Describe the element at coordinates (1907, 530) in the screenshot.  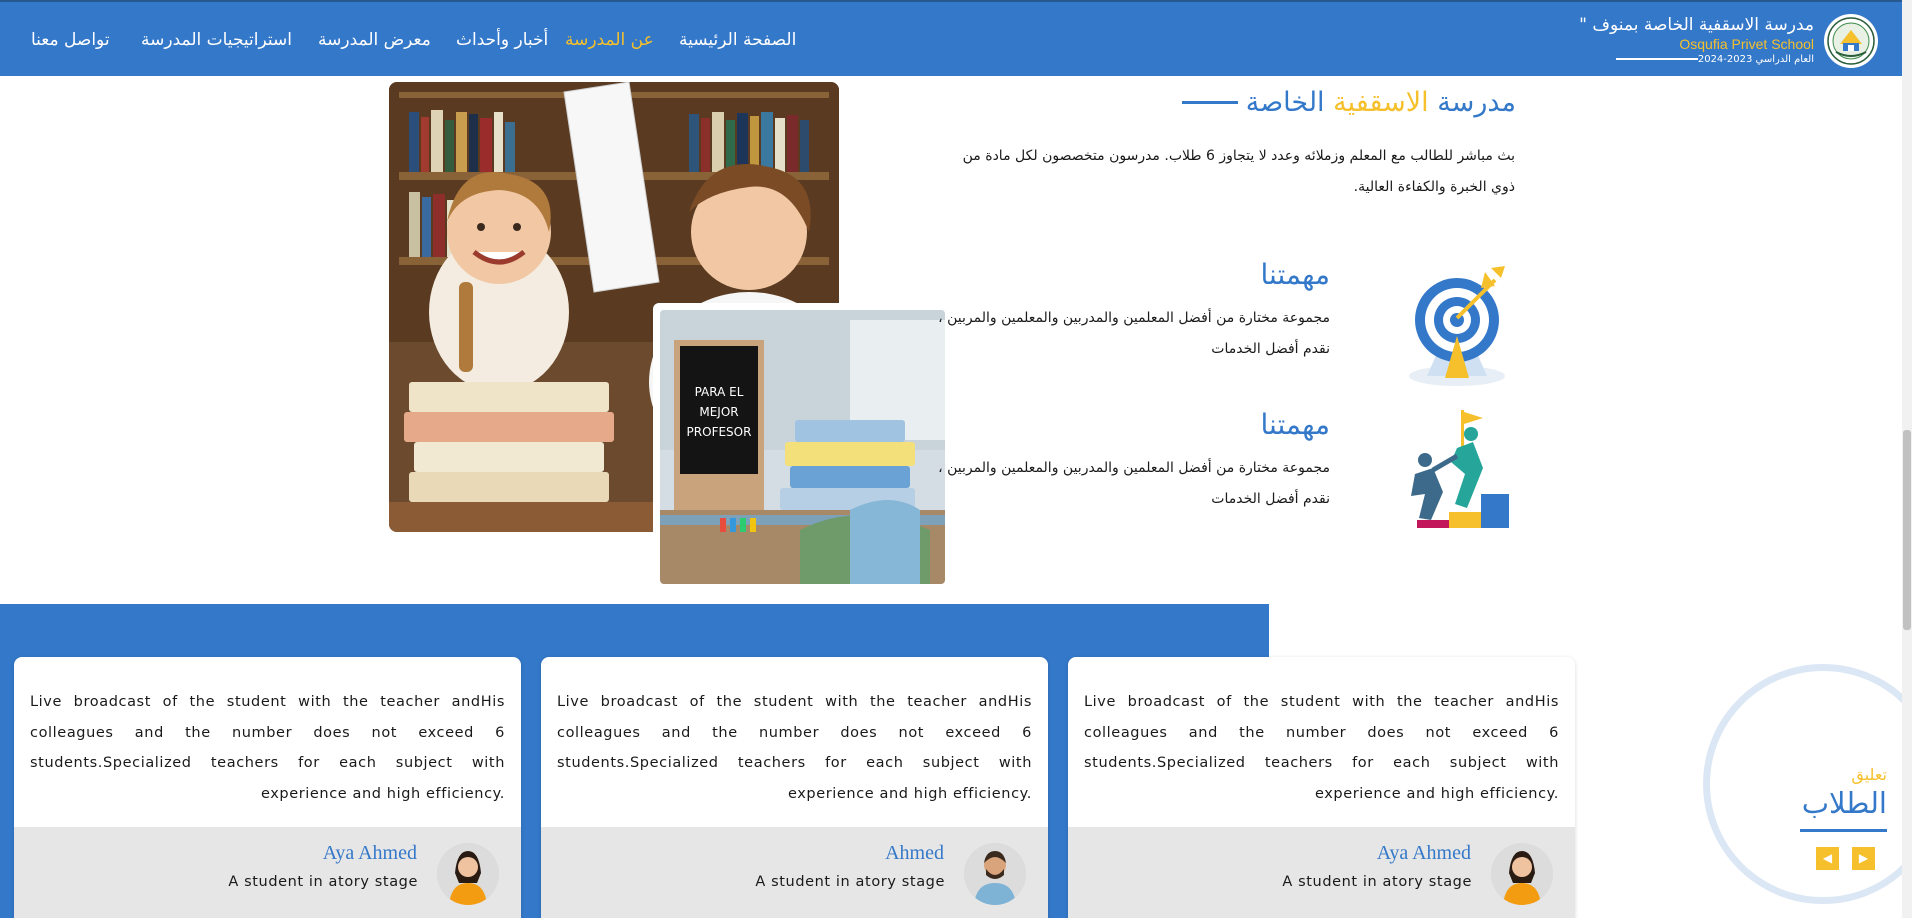
I see `scrollbar-thumb` at that location.